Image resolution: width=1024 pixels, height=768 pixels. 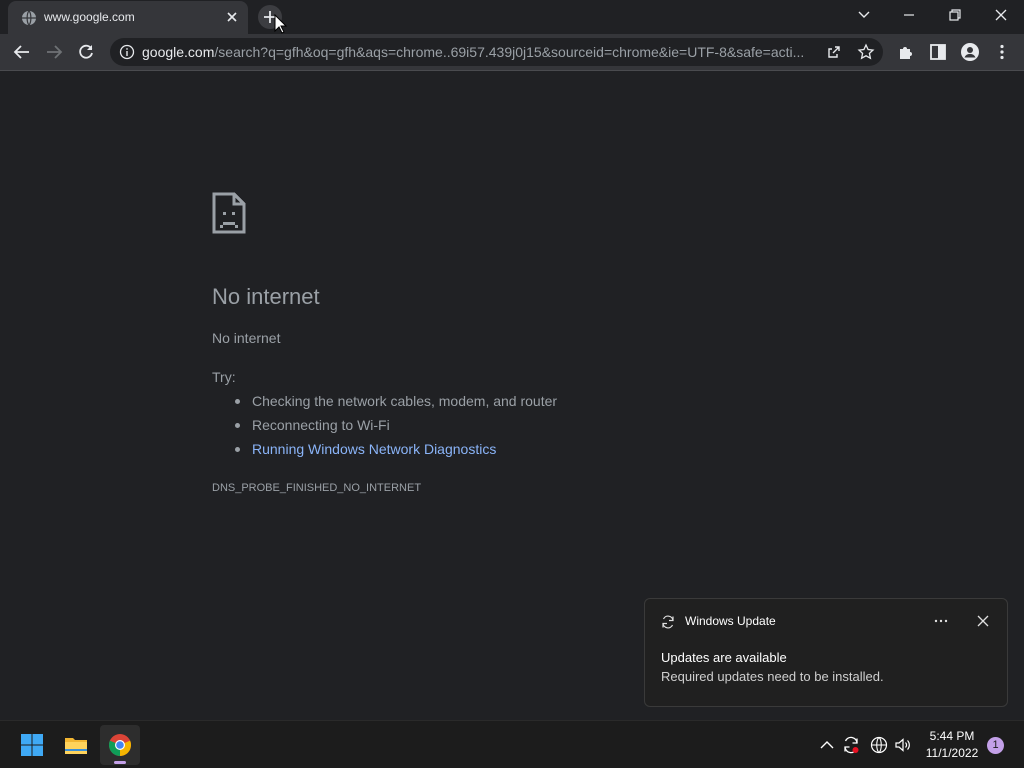 I want to click on back-icon, so click(x=21, y=52).